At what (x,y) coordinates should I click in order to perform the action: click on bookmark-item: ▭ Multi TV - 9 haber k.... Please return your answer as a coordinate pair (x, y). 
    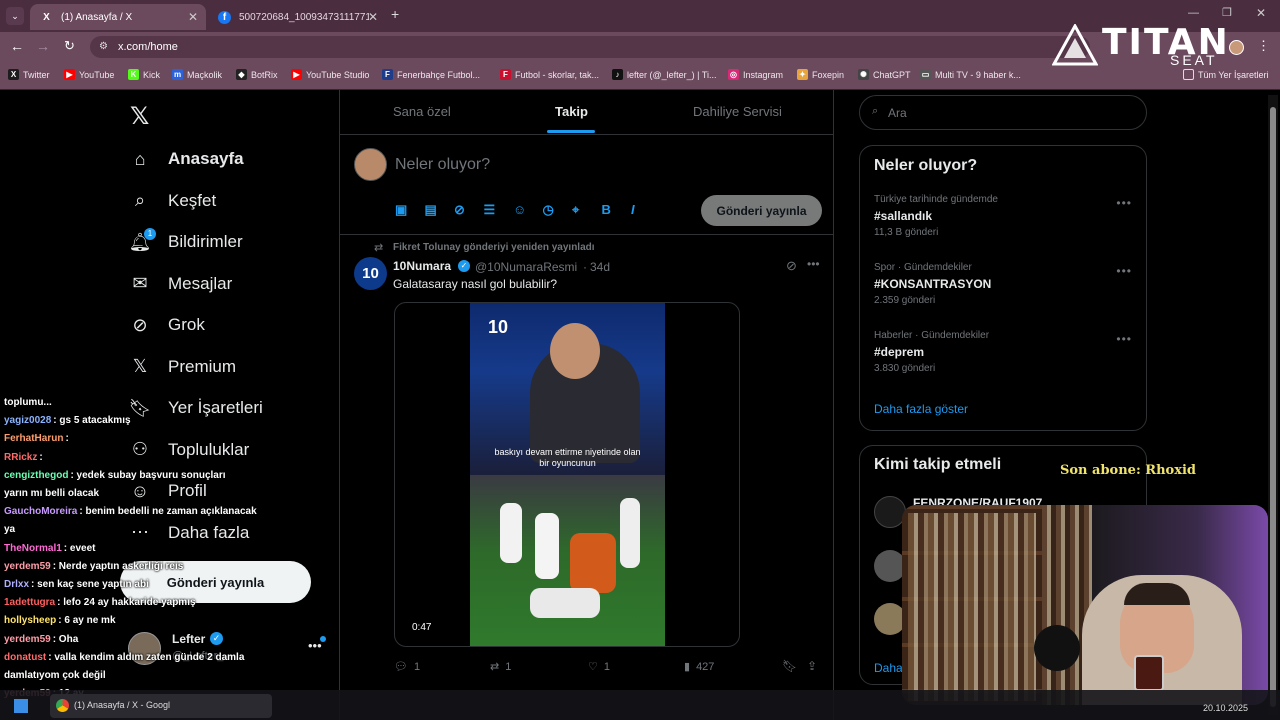
    Looking at the image, I should click on (970, 74).